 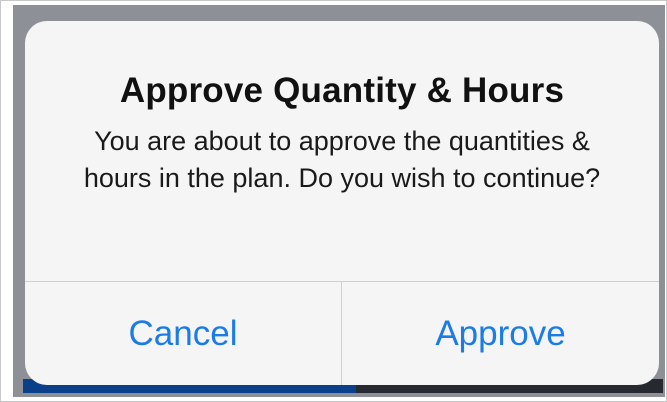 I want to click on cancel-button: Cancel, so click(x=183, y=333).